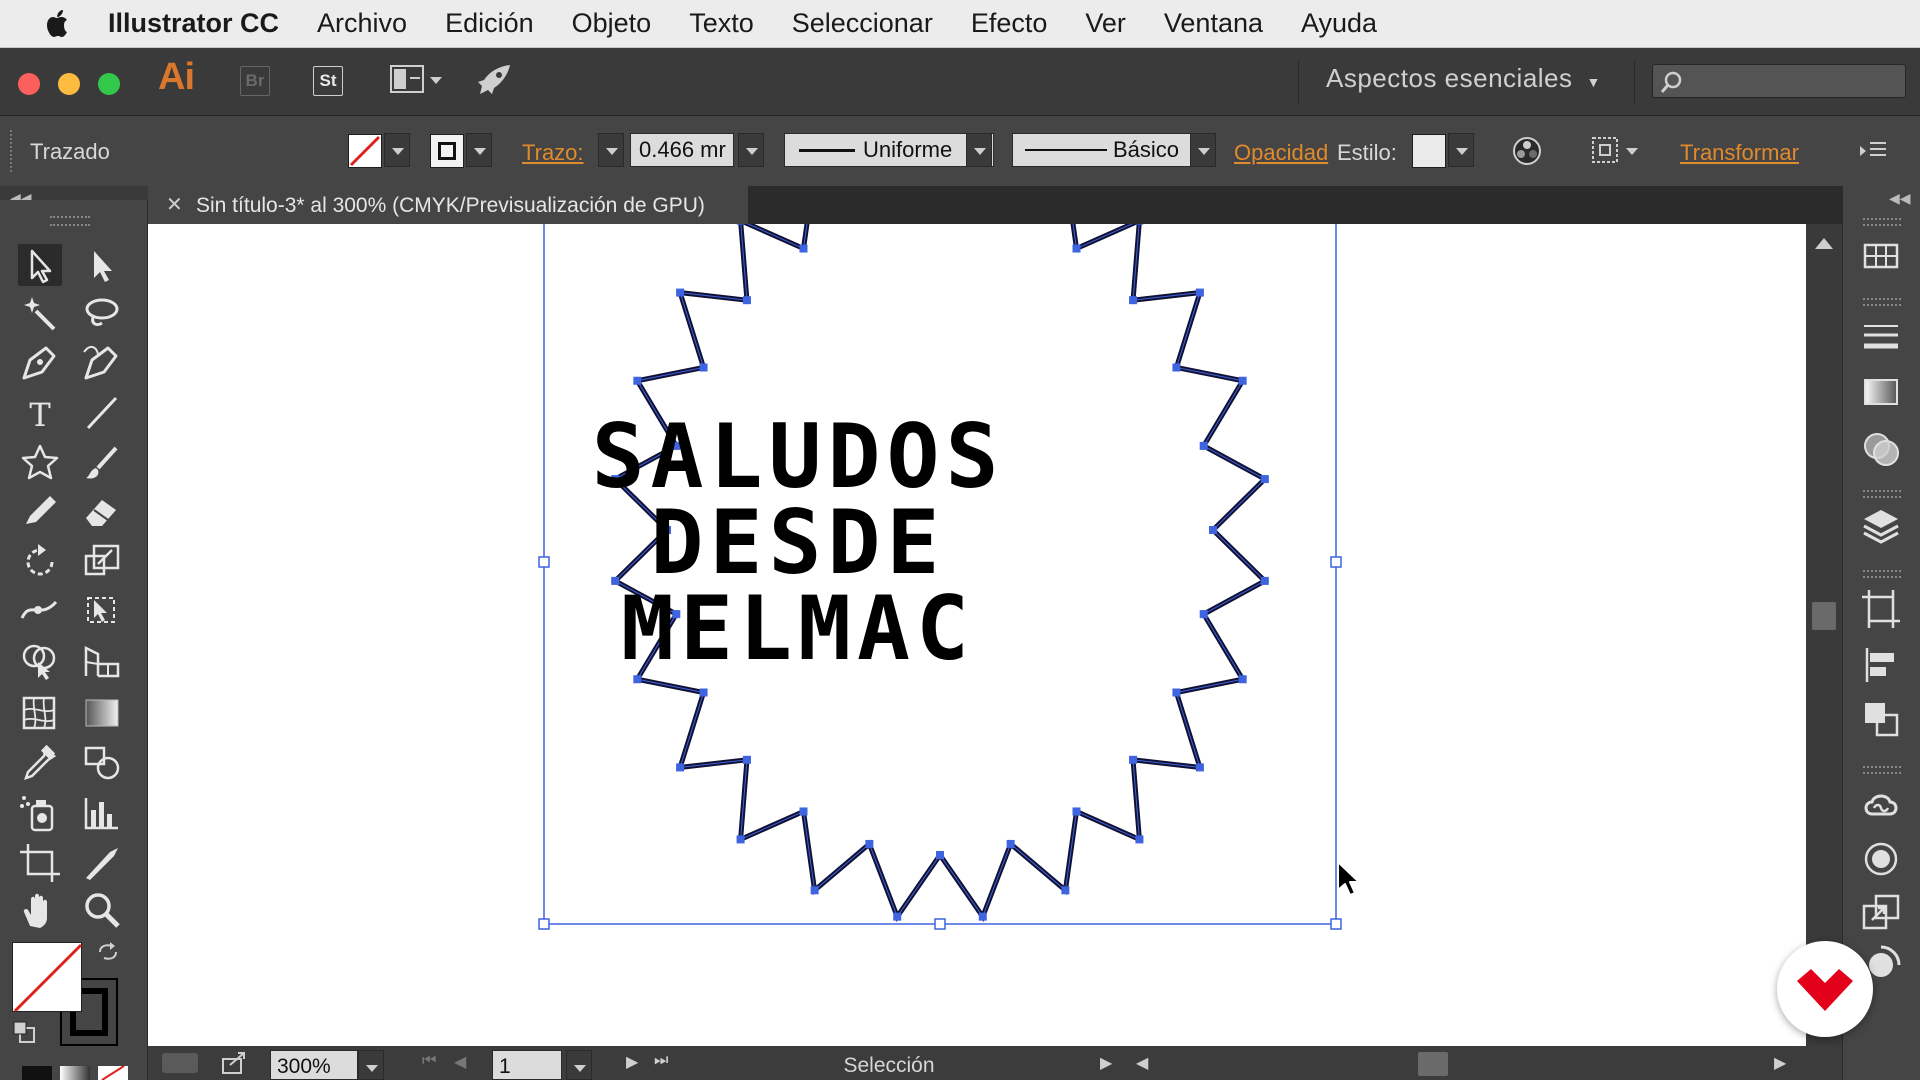 This screenshot has height=1080, width=1920. Describe the element at coordinates (40, 413) in the screenshot. I see `type-tool-icon: T` at that location.